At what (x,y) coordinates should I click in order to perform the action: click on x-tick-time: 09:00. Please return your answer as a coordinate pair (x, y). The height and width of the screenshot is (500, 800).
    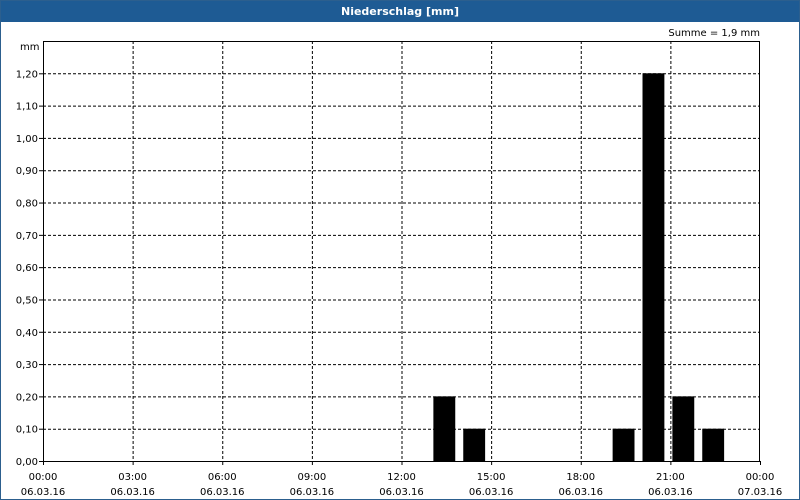
    Looking at the image, I should click on (311, 477).